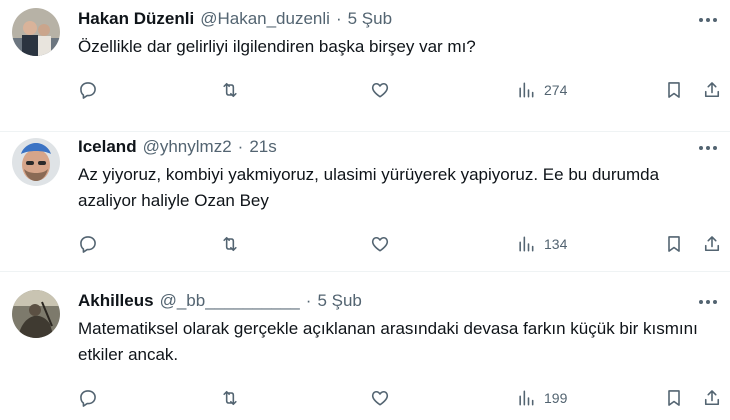 The height and width of the screenshot is (420, 730). I want to click on views-count: 274, so click(556, 90).